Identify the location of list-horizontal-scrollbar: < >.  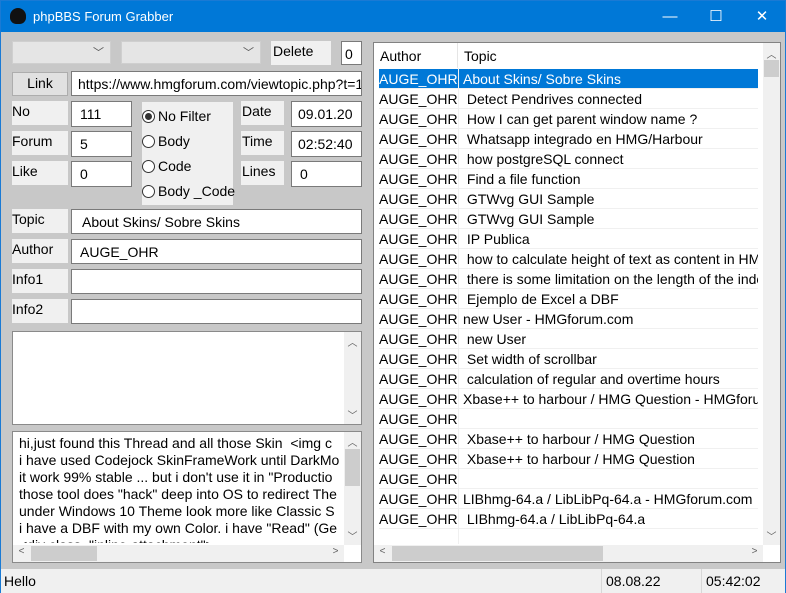
(568, 553).